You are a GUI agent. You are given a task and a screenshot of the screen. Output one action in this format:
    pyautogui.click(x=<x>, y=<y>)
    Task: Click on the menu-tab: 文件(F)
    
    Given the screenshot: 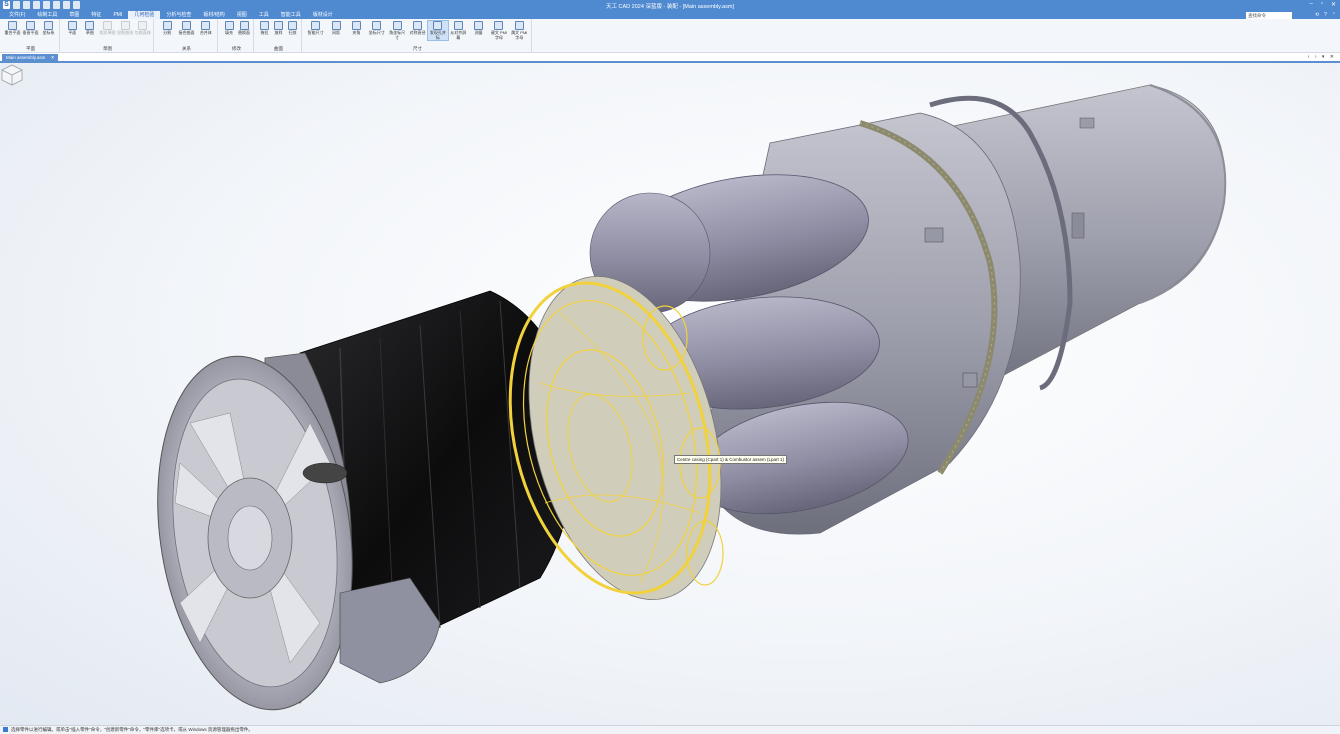 What is the action you would take?
    pyautogui.click(x=17, y=15)
    